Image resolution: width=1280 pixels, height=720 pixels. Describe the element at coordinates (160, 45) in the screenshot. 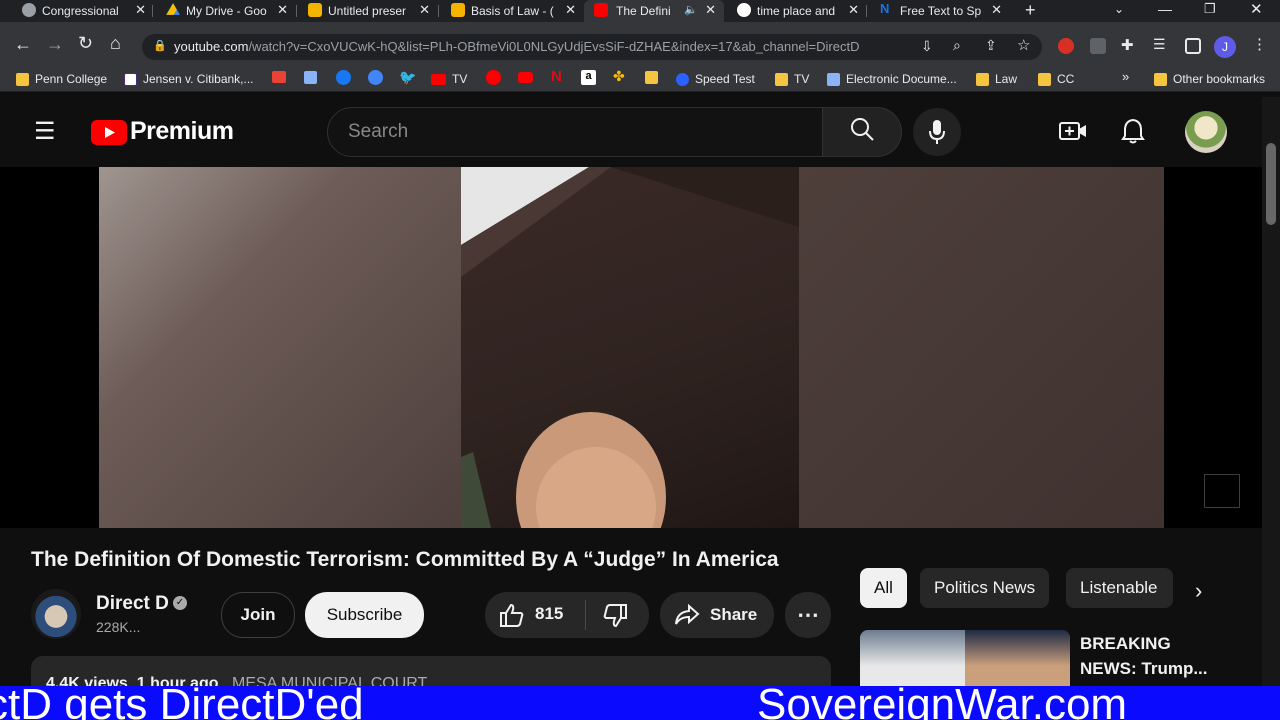

I see `lock-icon: 🔒` at that location.